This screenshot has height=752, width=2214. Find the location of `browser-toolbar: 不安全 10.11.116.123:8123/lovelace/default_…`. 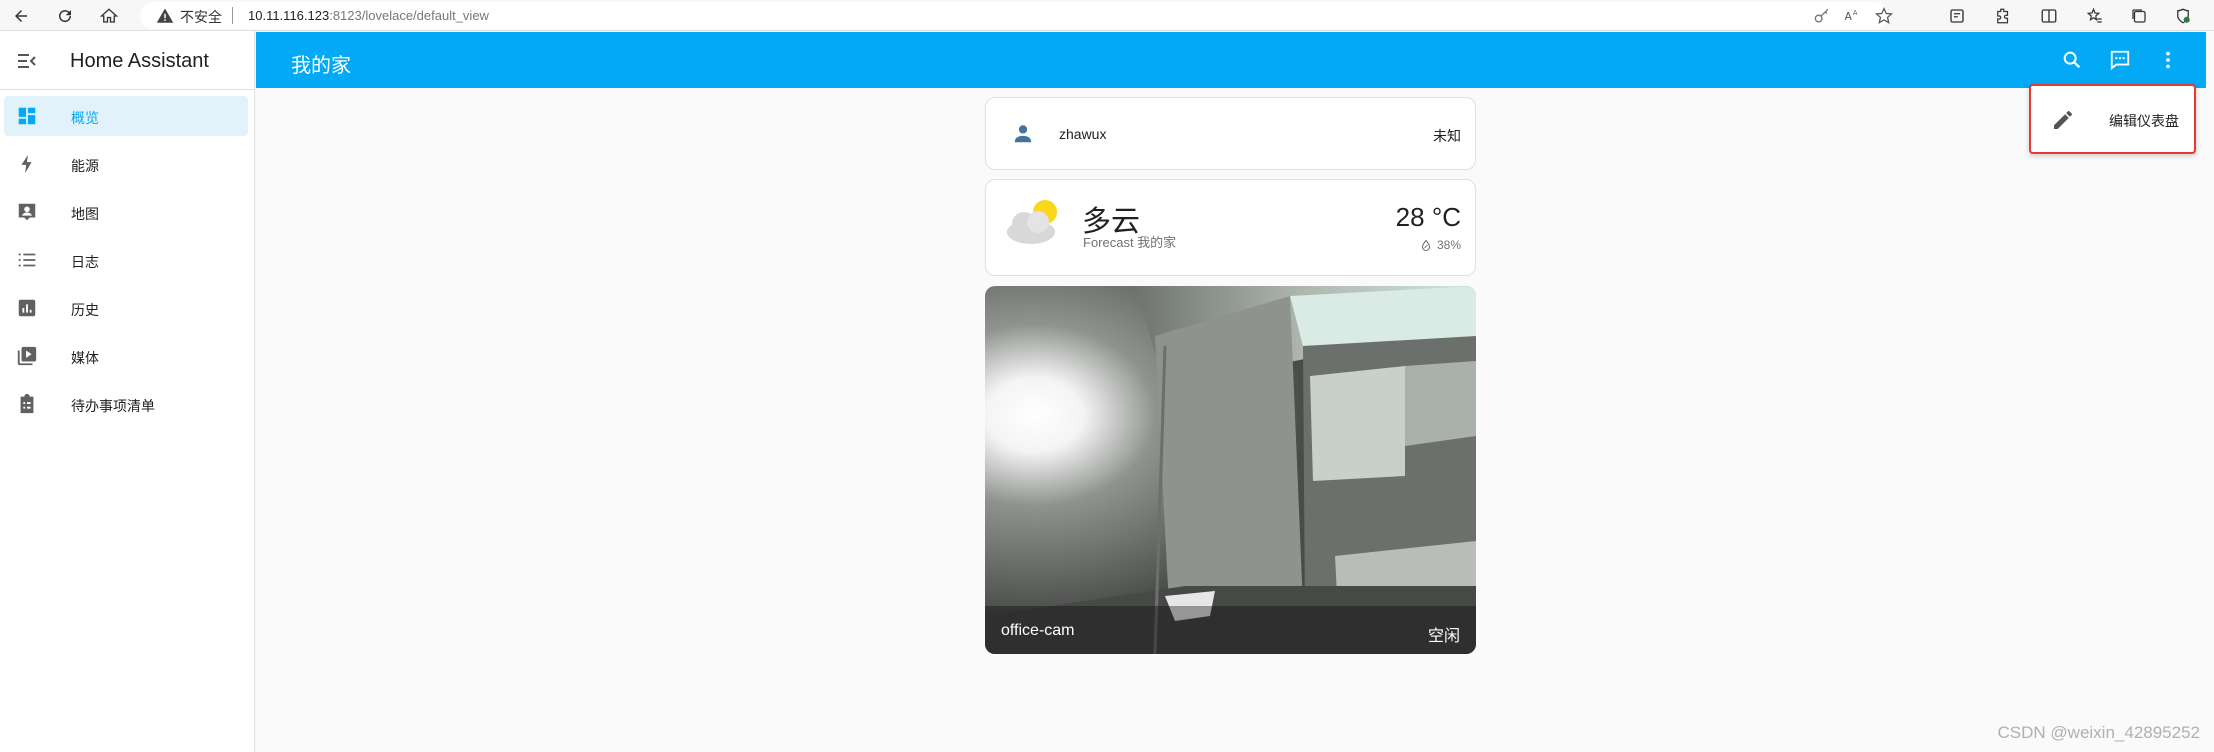

browser-toolbar: 不安全 10.11.116.123:8123/lovelace/default_… is located at coordinates (1107, 15).